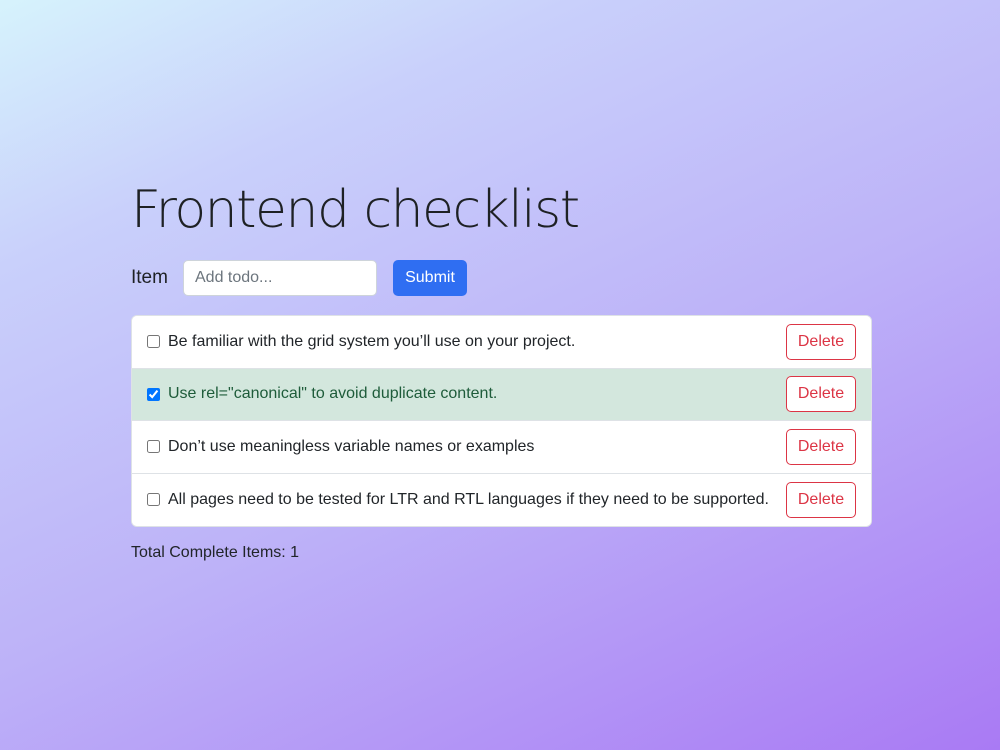  I want to click on page-title: Frontend checklist, so click(355, 210).